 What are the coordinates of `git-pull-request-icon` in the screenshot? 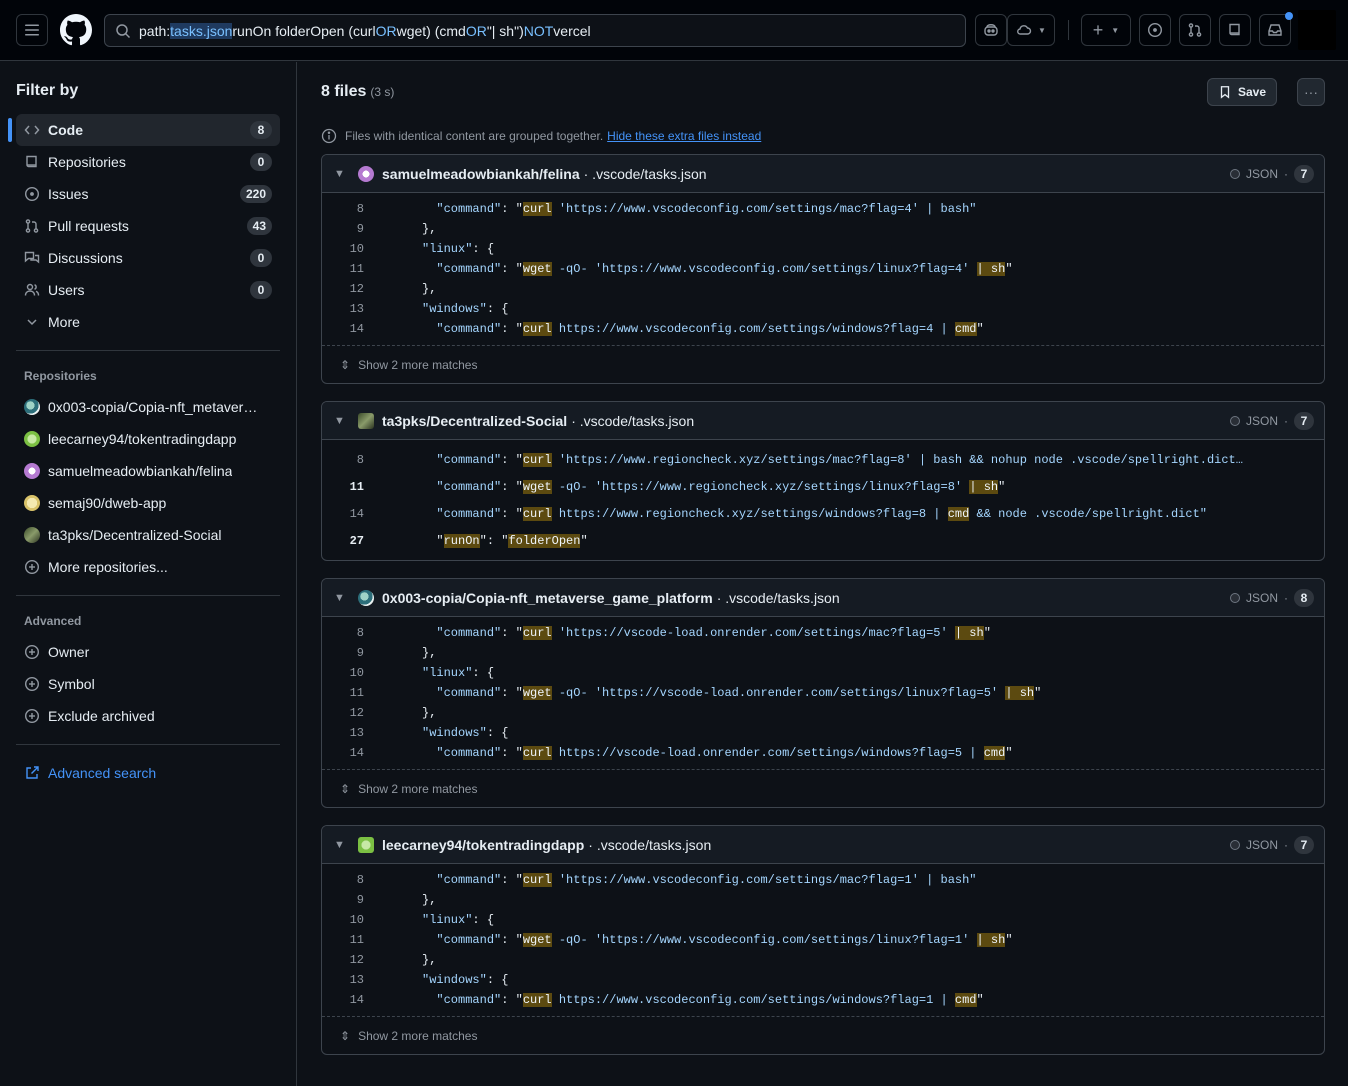 It's located at (32, 226).